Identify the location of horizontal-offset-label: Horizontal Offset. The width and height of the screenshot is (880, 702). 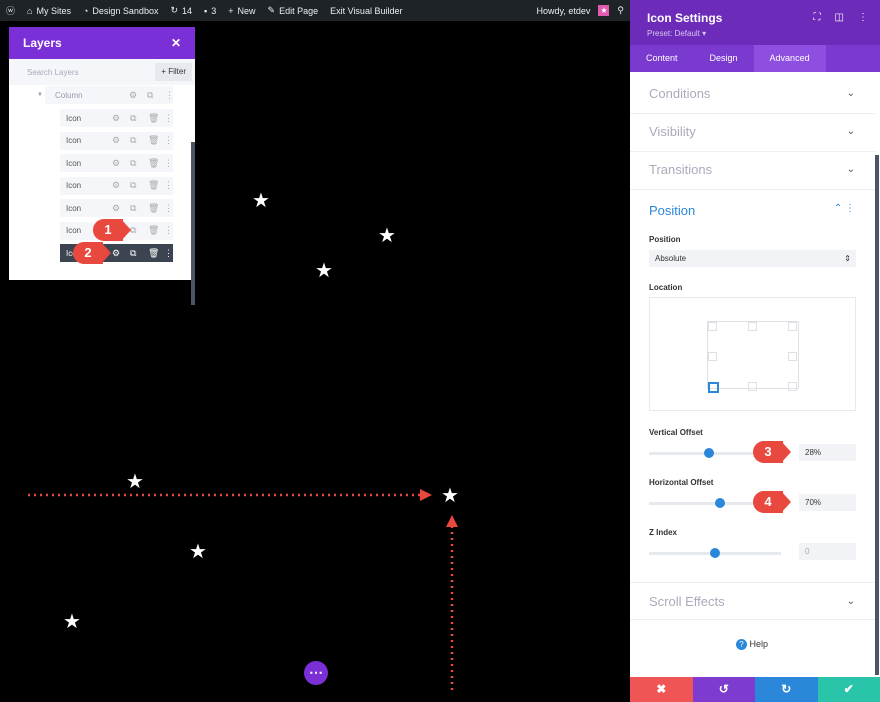
(681, 482).